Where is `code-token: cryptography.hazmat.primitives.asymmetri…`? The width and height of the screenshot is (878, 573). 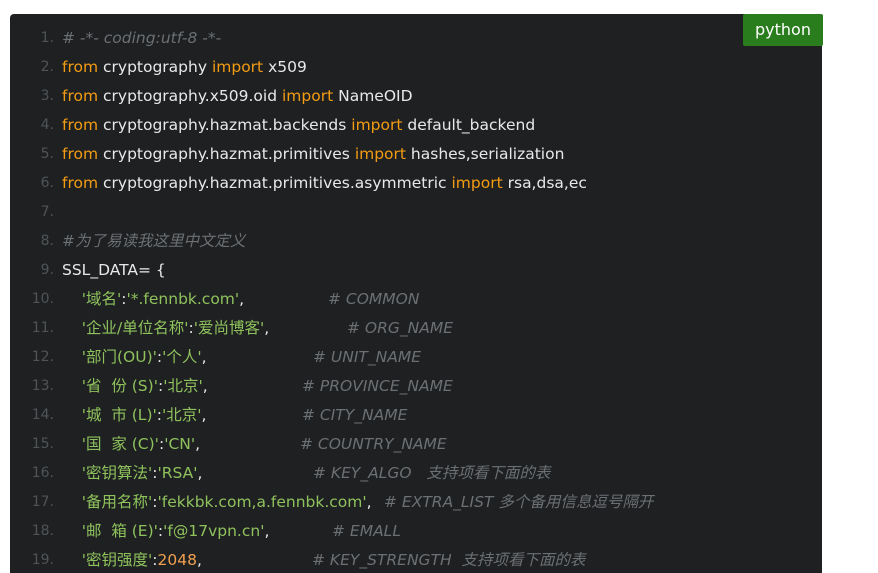 code-token: cryptography.hazmat.primitives.asymmetri… is located at coordinates (275, 183).